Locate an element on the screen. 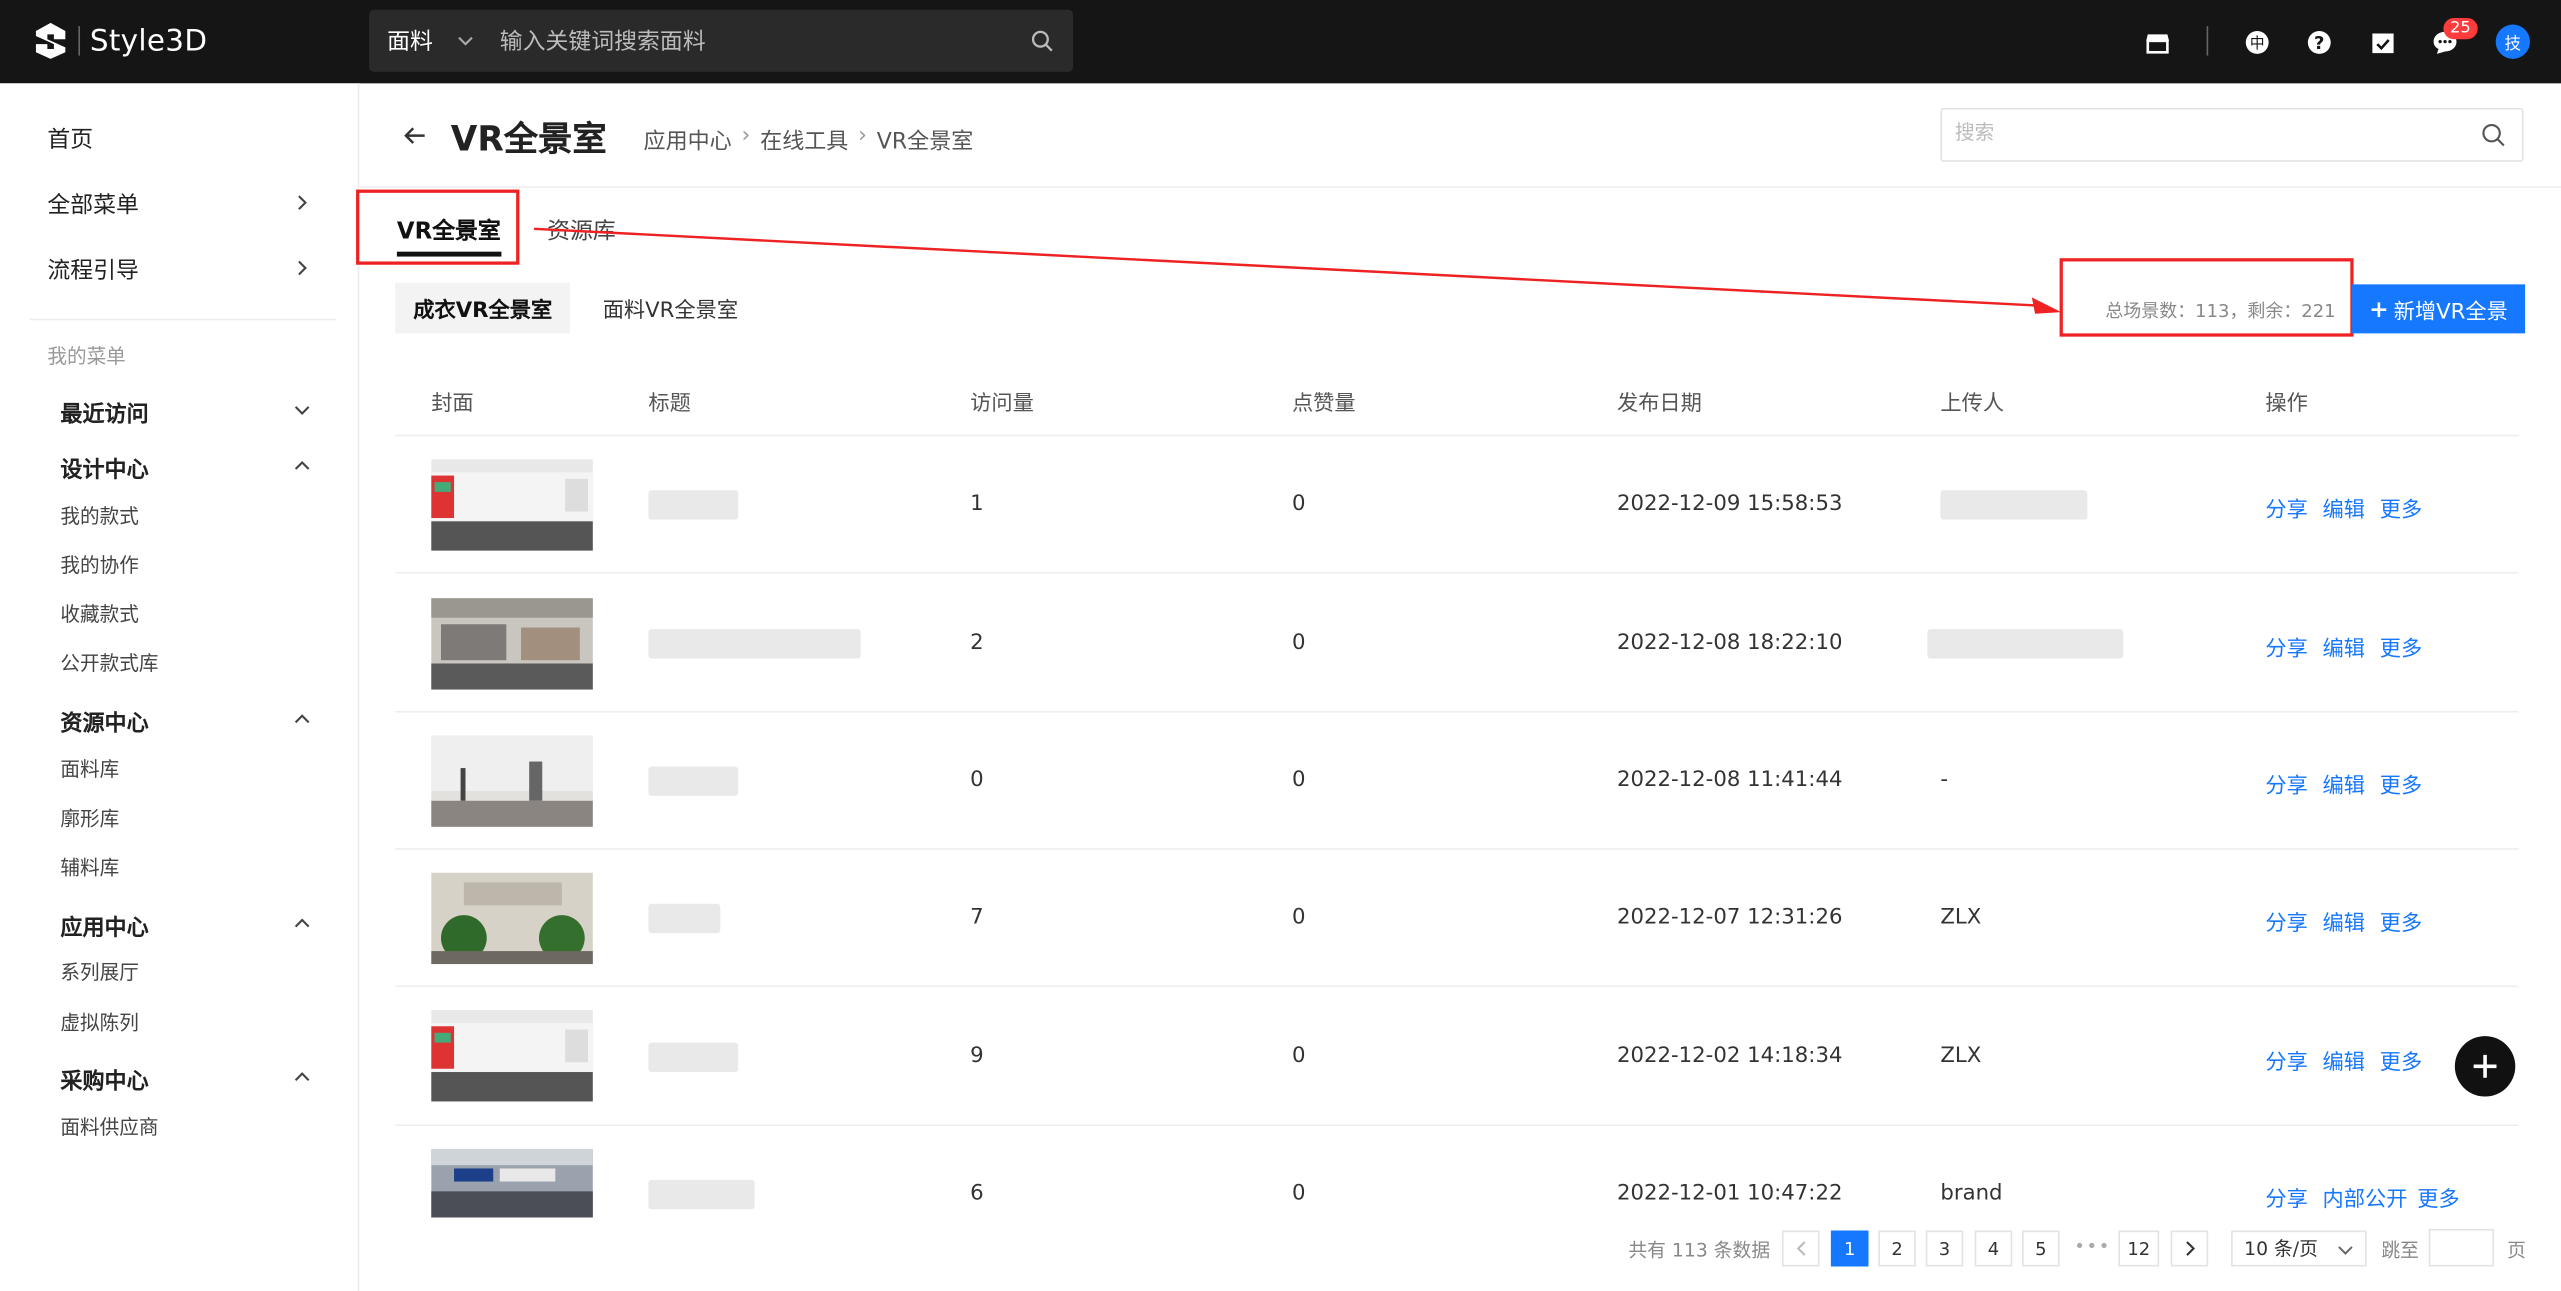 This screenshot has width=2561, height=1291. logo: Style3D is located at coordinates (120, 40).